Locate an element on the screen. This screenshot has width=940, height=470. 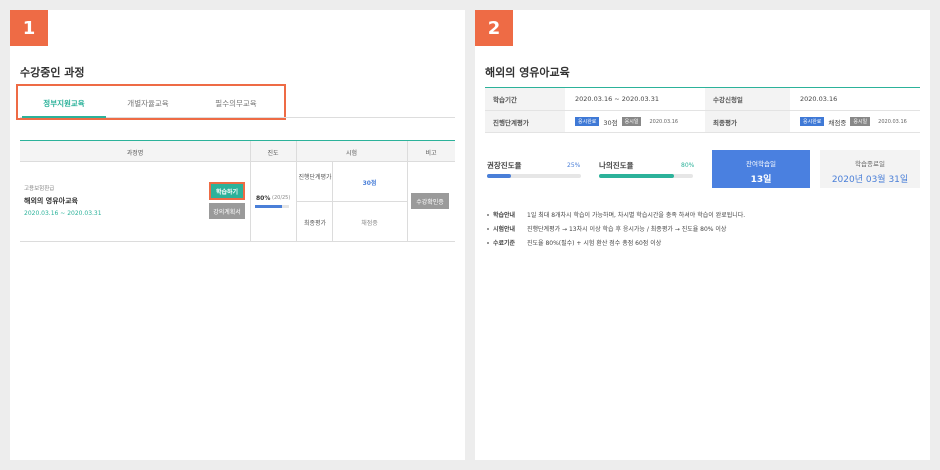
final-eval-status-chip: 응시완료 is located at coordinates (812, 121).